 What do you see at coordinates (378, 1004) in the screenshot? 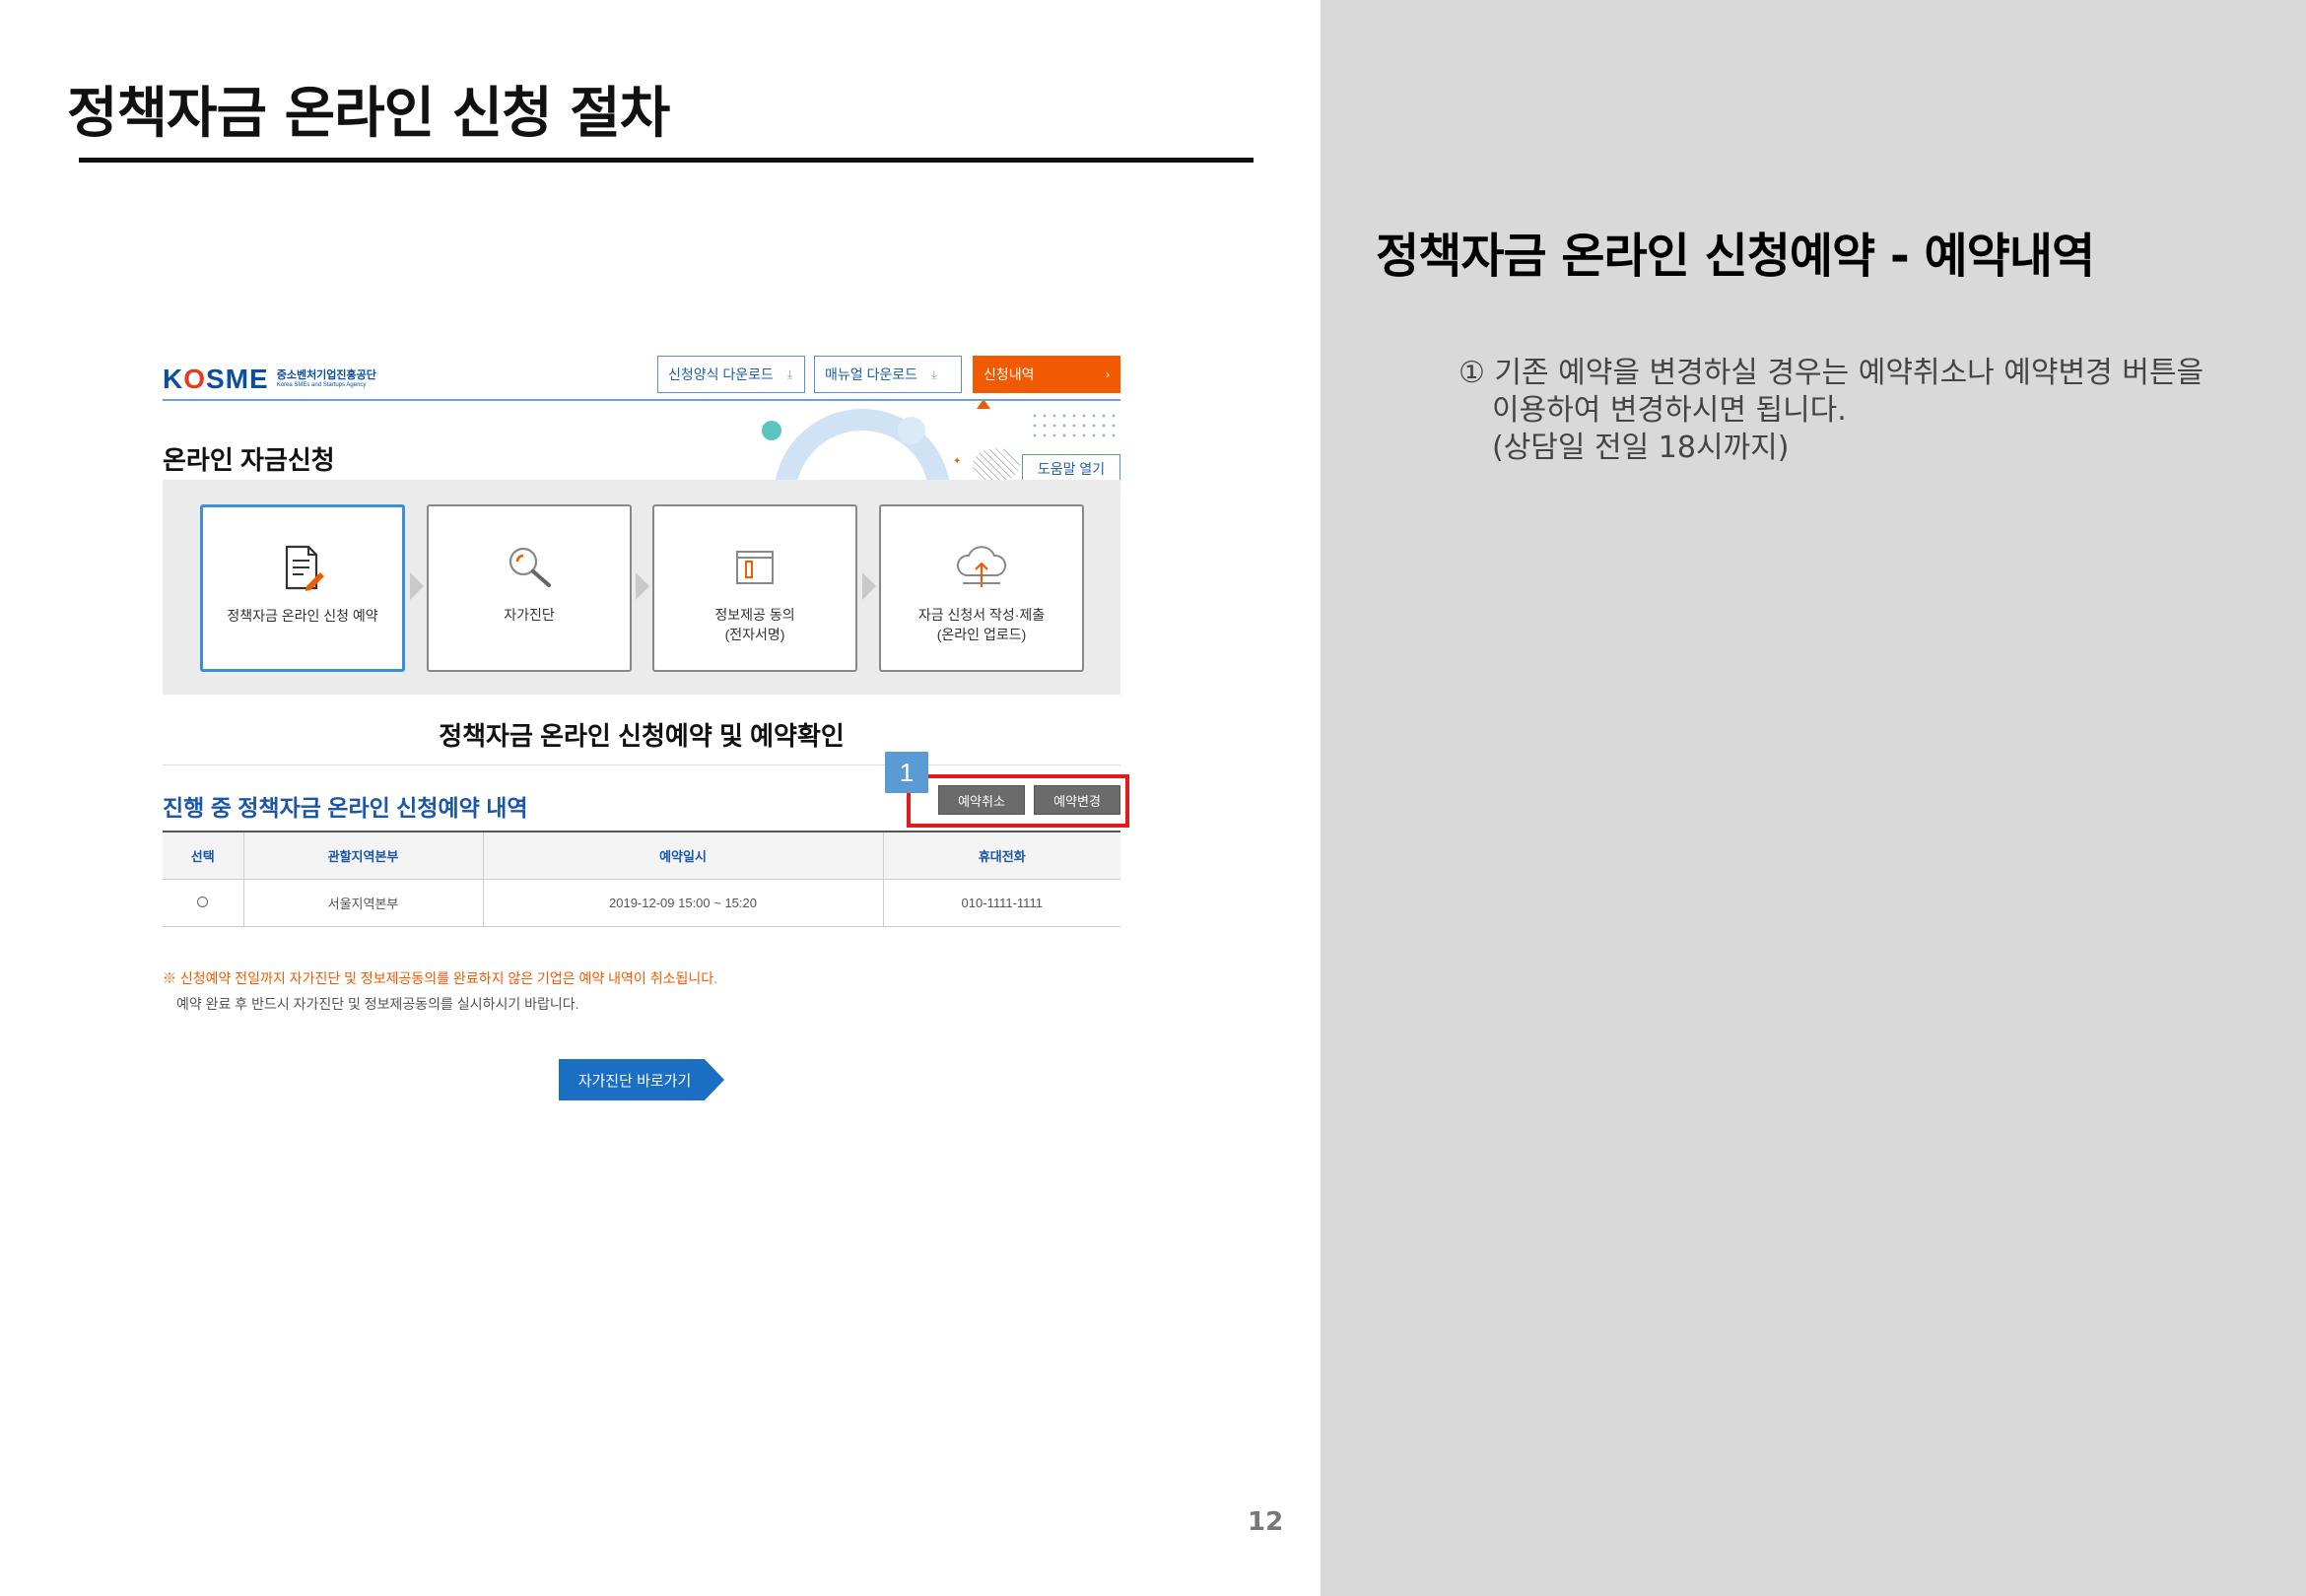
I see `reminder-notice: 예약 완료 후 반드시 자가진단 및 정보제공동의를 실시하시기 바랍니다.` at bounding box center [378, 1004].